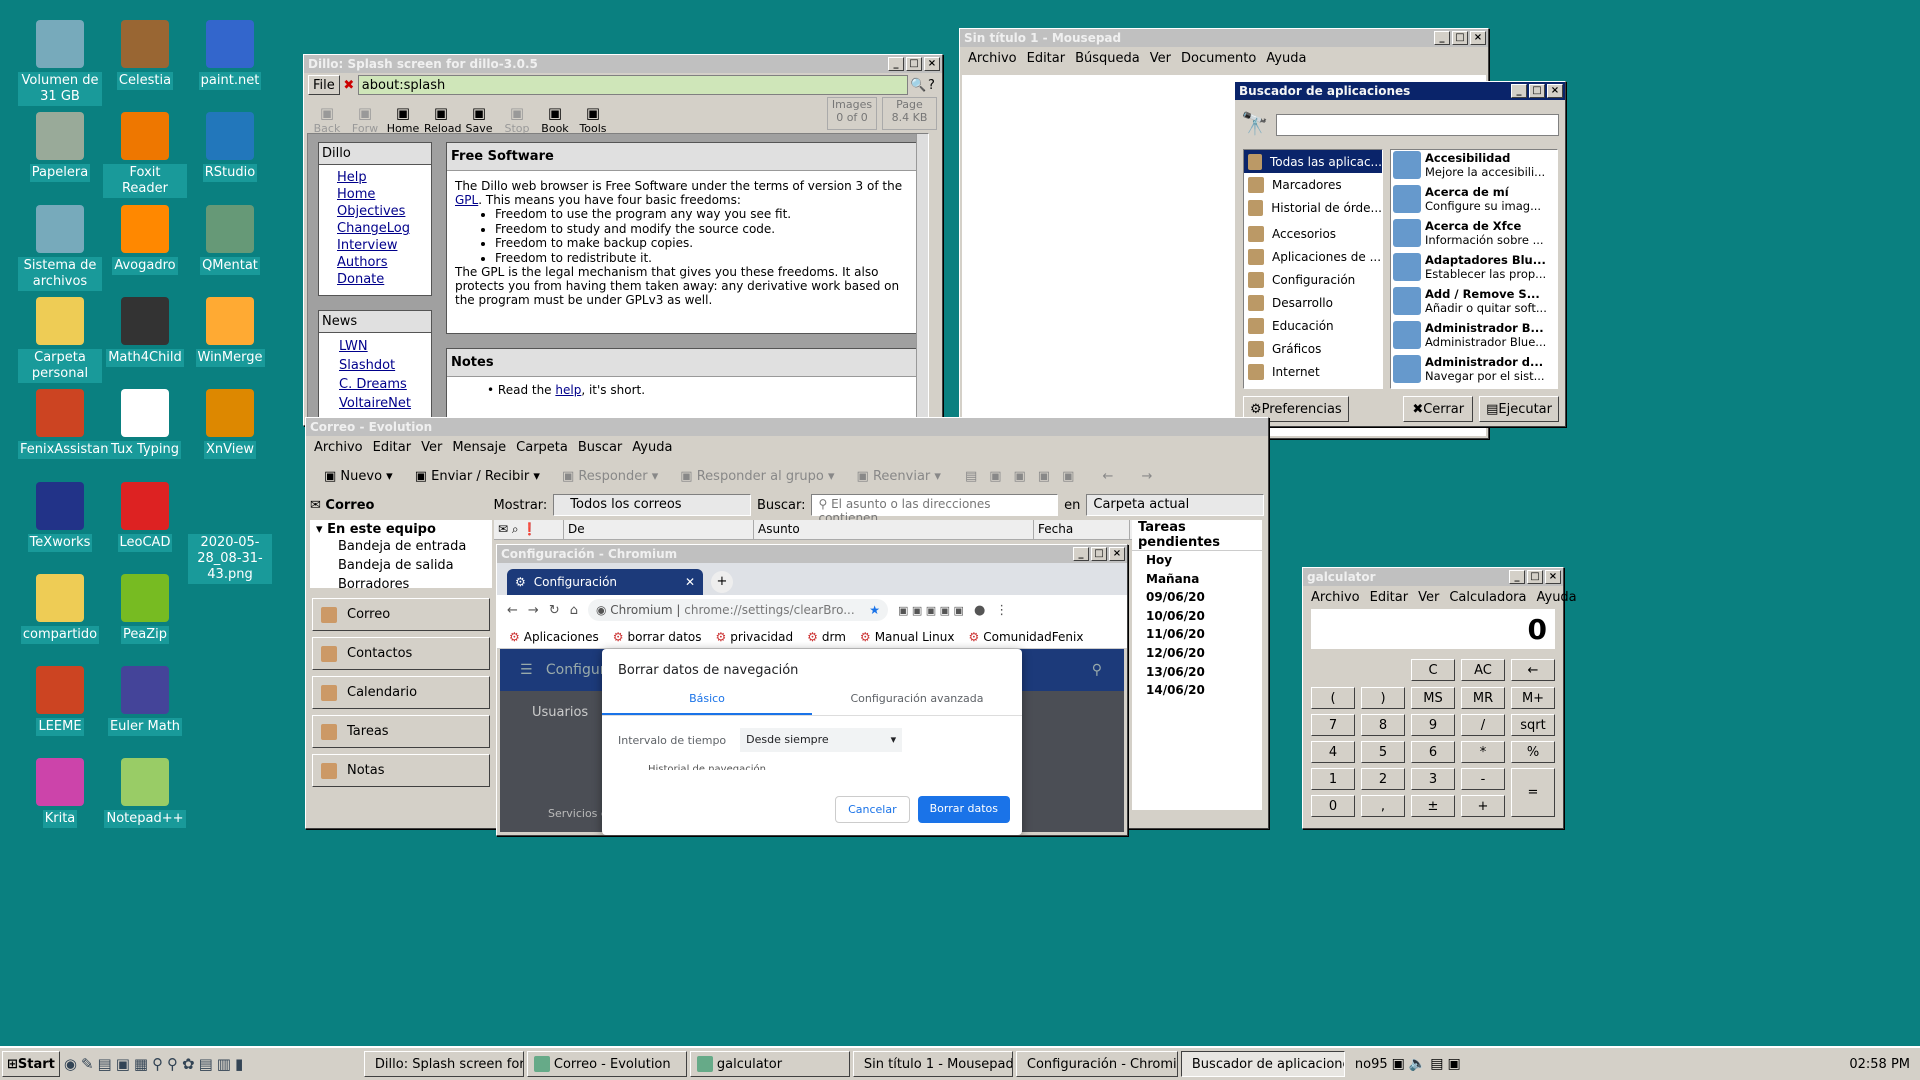  What do you see at coordinates (371, 211) in the screenshot?
I see `sidebar-link: Objectives` at bounding box center [371, 211].